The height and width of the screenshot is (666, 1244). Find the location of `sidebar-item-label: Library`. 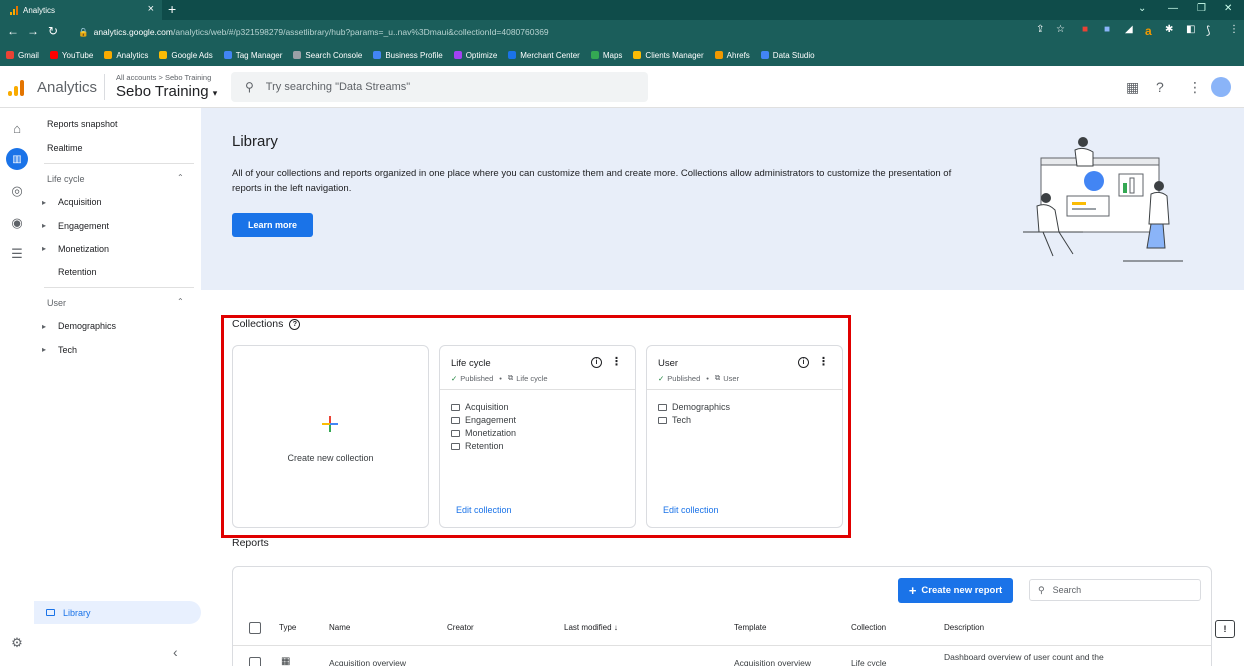

sidebar-item-label: Library is located at coordinates (77, 612).